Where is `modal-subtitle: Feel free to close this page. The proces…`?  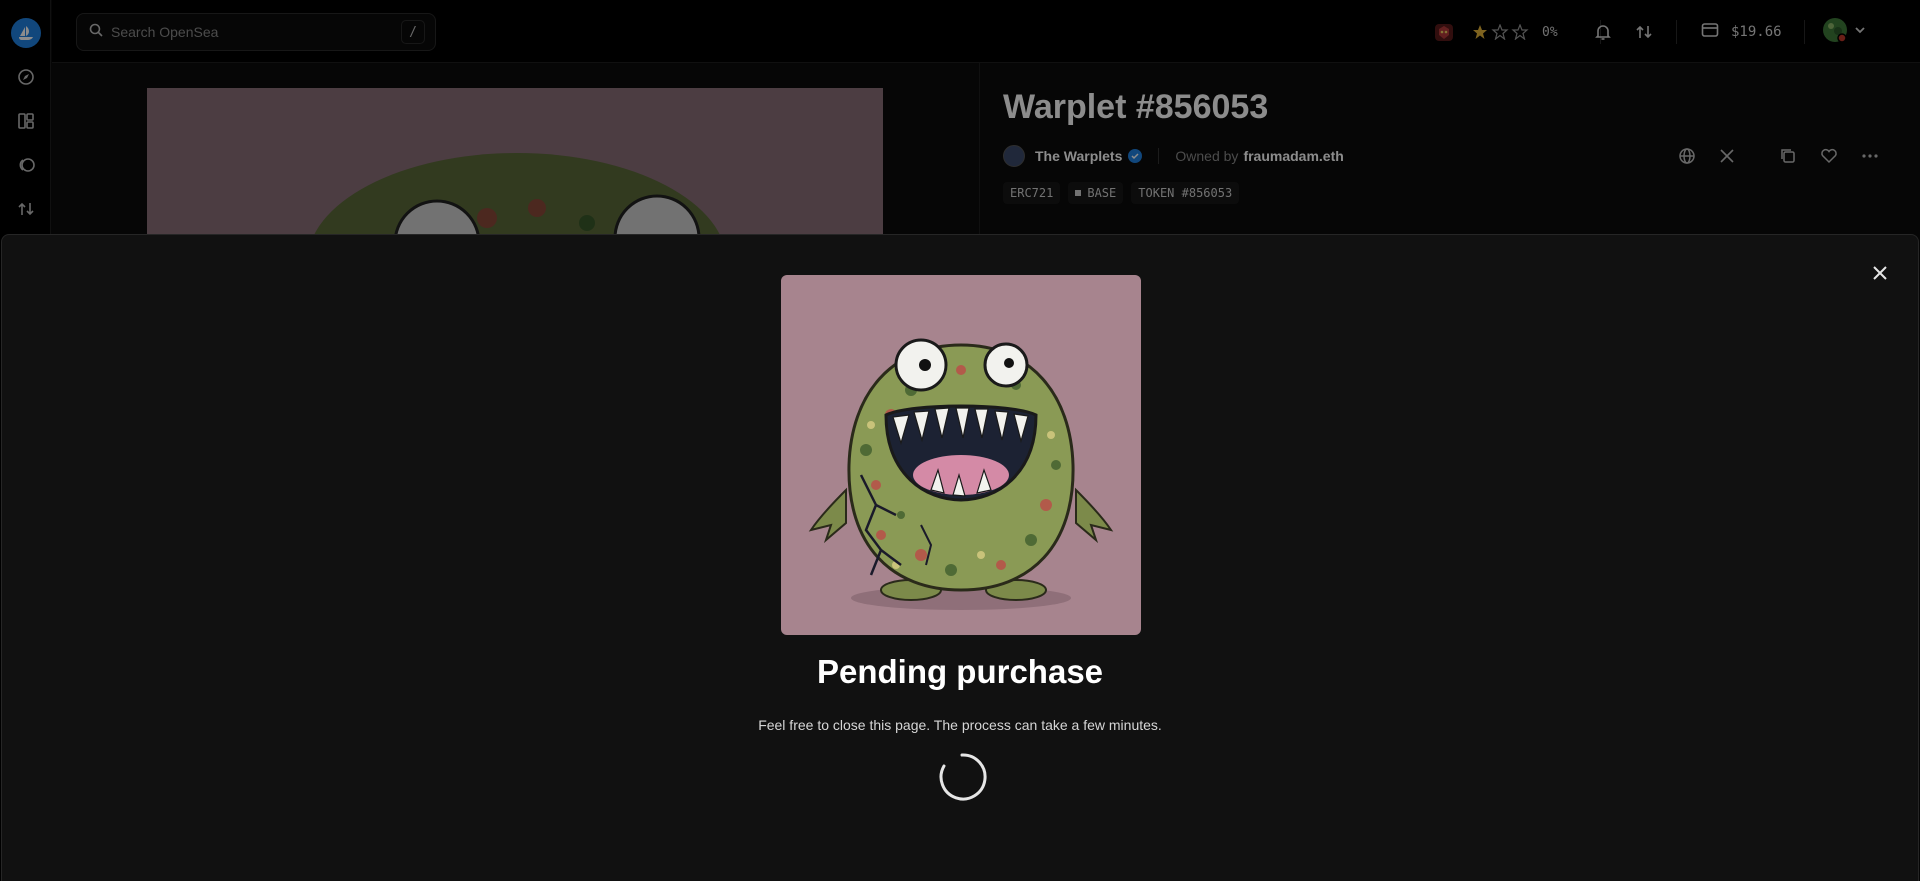 modal-subtitle: Feel free to close this page. The proces… is located at coordinates (960, 725).